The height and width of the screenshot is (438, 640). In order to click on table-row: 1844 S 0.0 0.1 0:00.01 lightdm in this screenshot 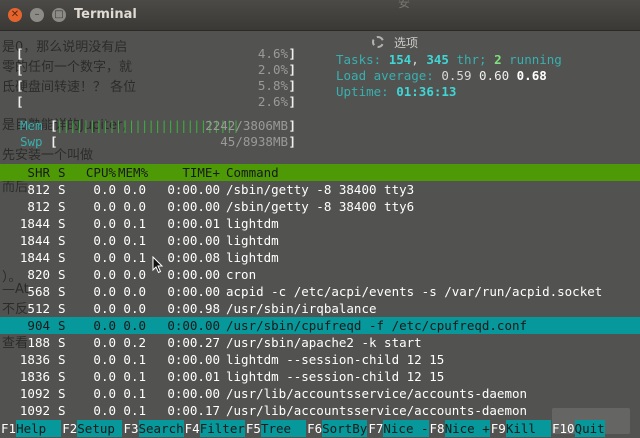, I will do `click(320, 223)`.